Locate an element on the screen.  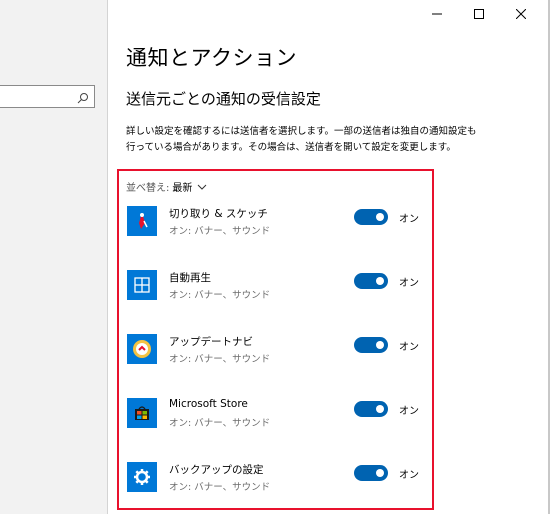
app-row-microsoft-store: Microsoft Store オン: バナー、サウンド オン is located at coordinates (277, 416).